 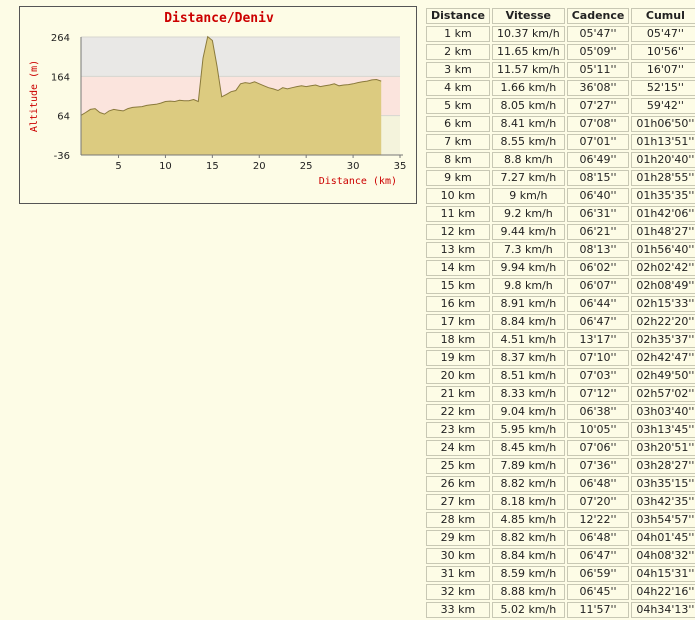 I want to click on table-row: 29 km 8.82 km/h 06'48'' 04h01'45'', so click(x=560, y=538).